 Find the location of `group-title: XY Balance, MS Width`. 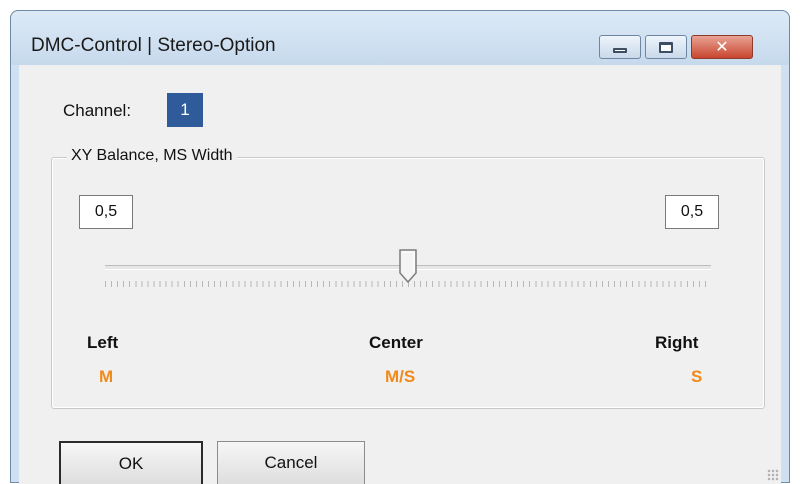

group-title: XY Balance, MS Width is located at coordinates (152, 156).